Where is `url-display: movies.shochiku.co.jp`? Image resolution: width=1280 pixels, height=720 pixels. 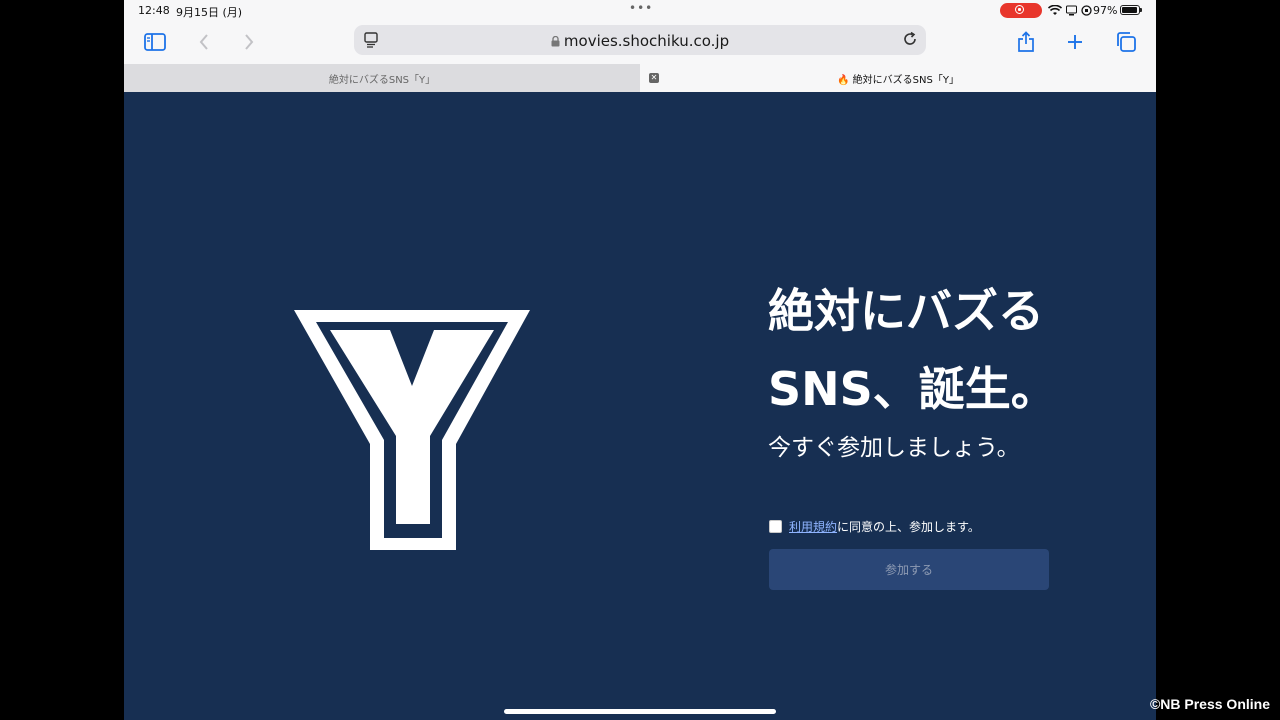
url-display: movies.shochiku.co.jp is located at coordinates (640, 41).